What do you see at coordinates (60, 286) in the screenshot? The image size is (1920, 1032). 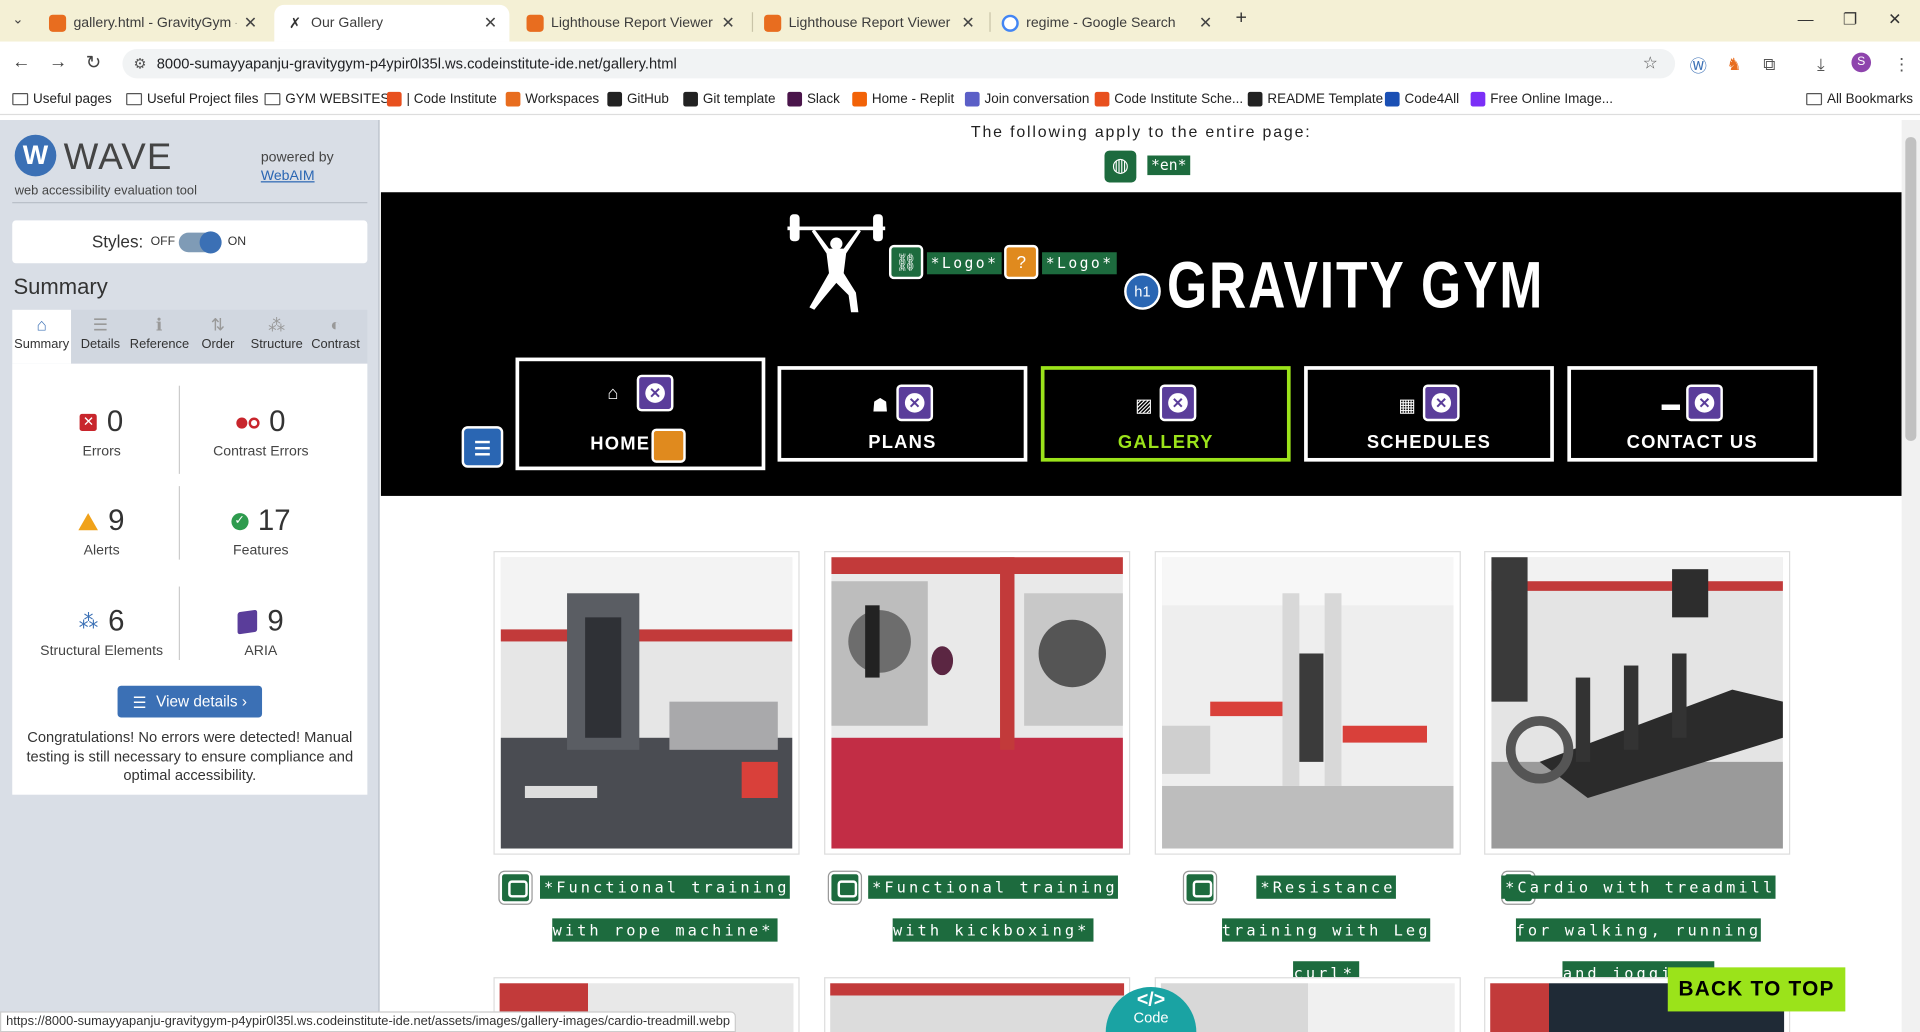 I see `summary-heading: Summary` at bounding box center [60, 286].